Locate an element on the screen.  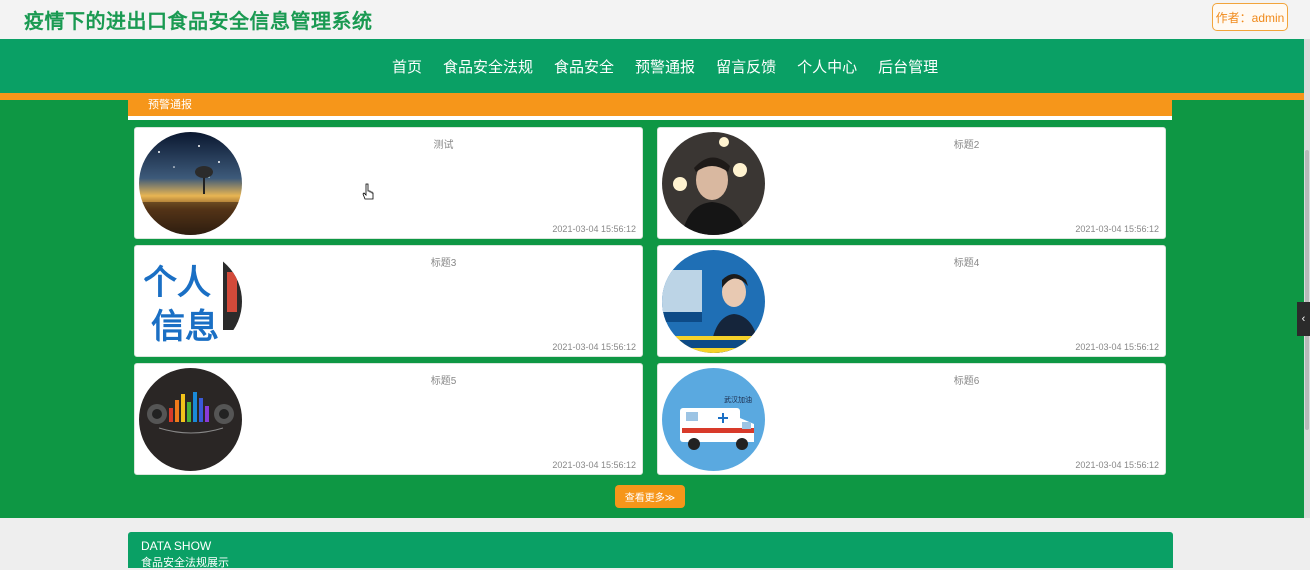
view-more-button: 查看更多≫ is located at coordinates (650, 496).